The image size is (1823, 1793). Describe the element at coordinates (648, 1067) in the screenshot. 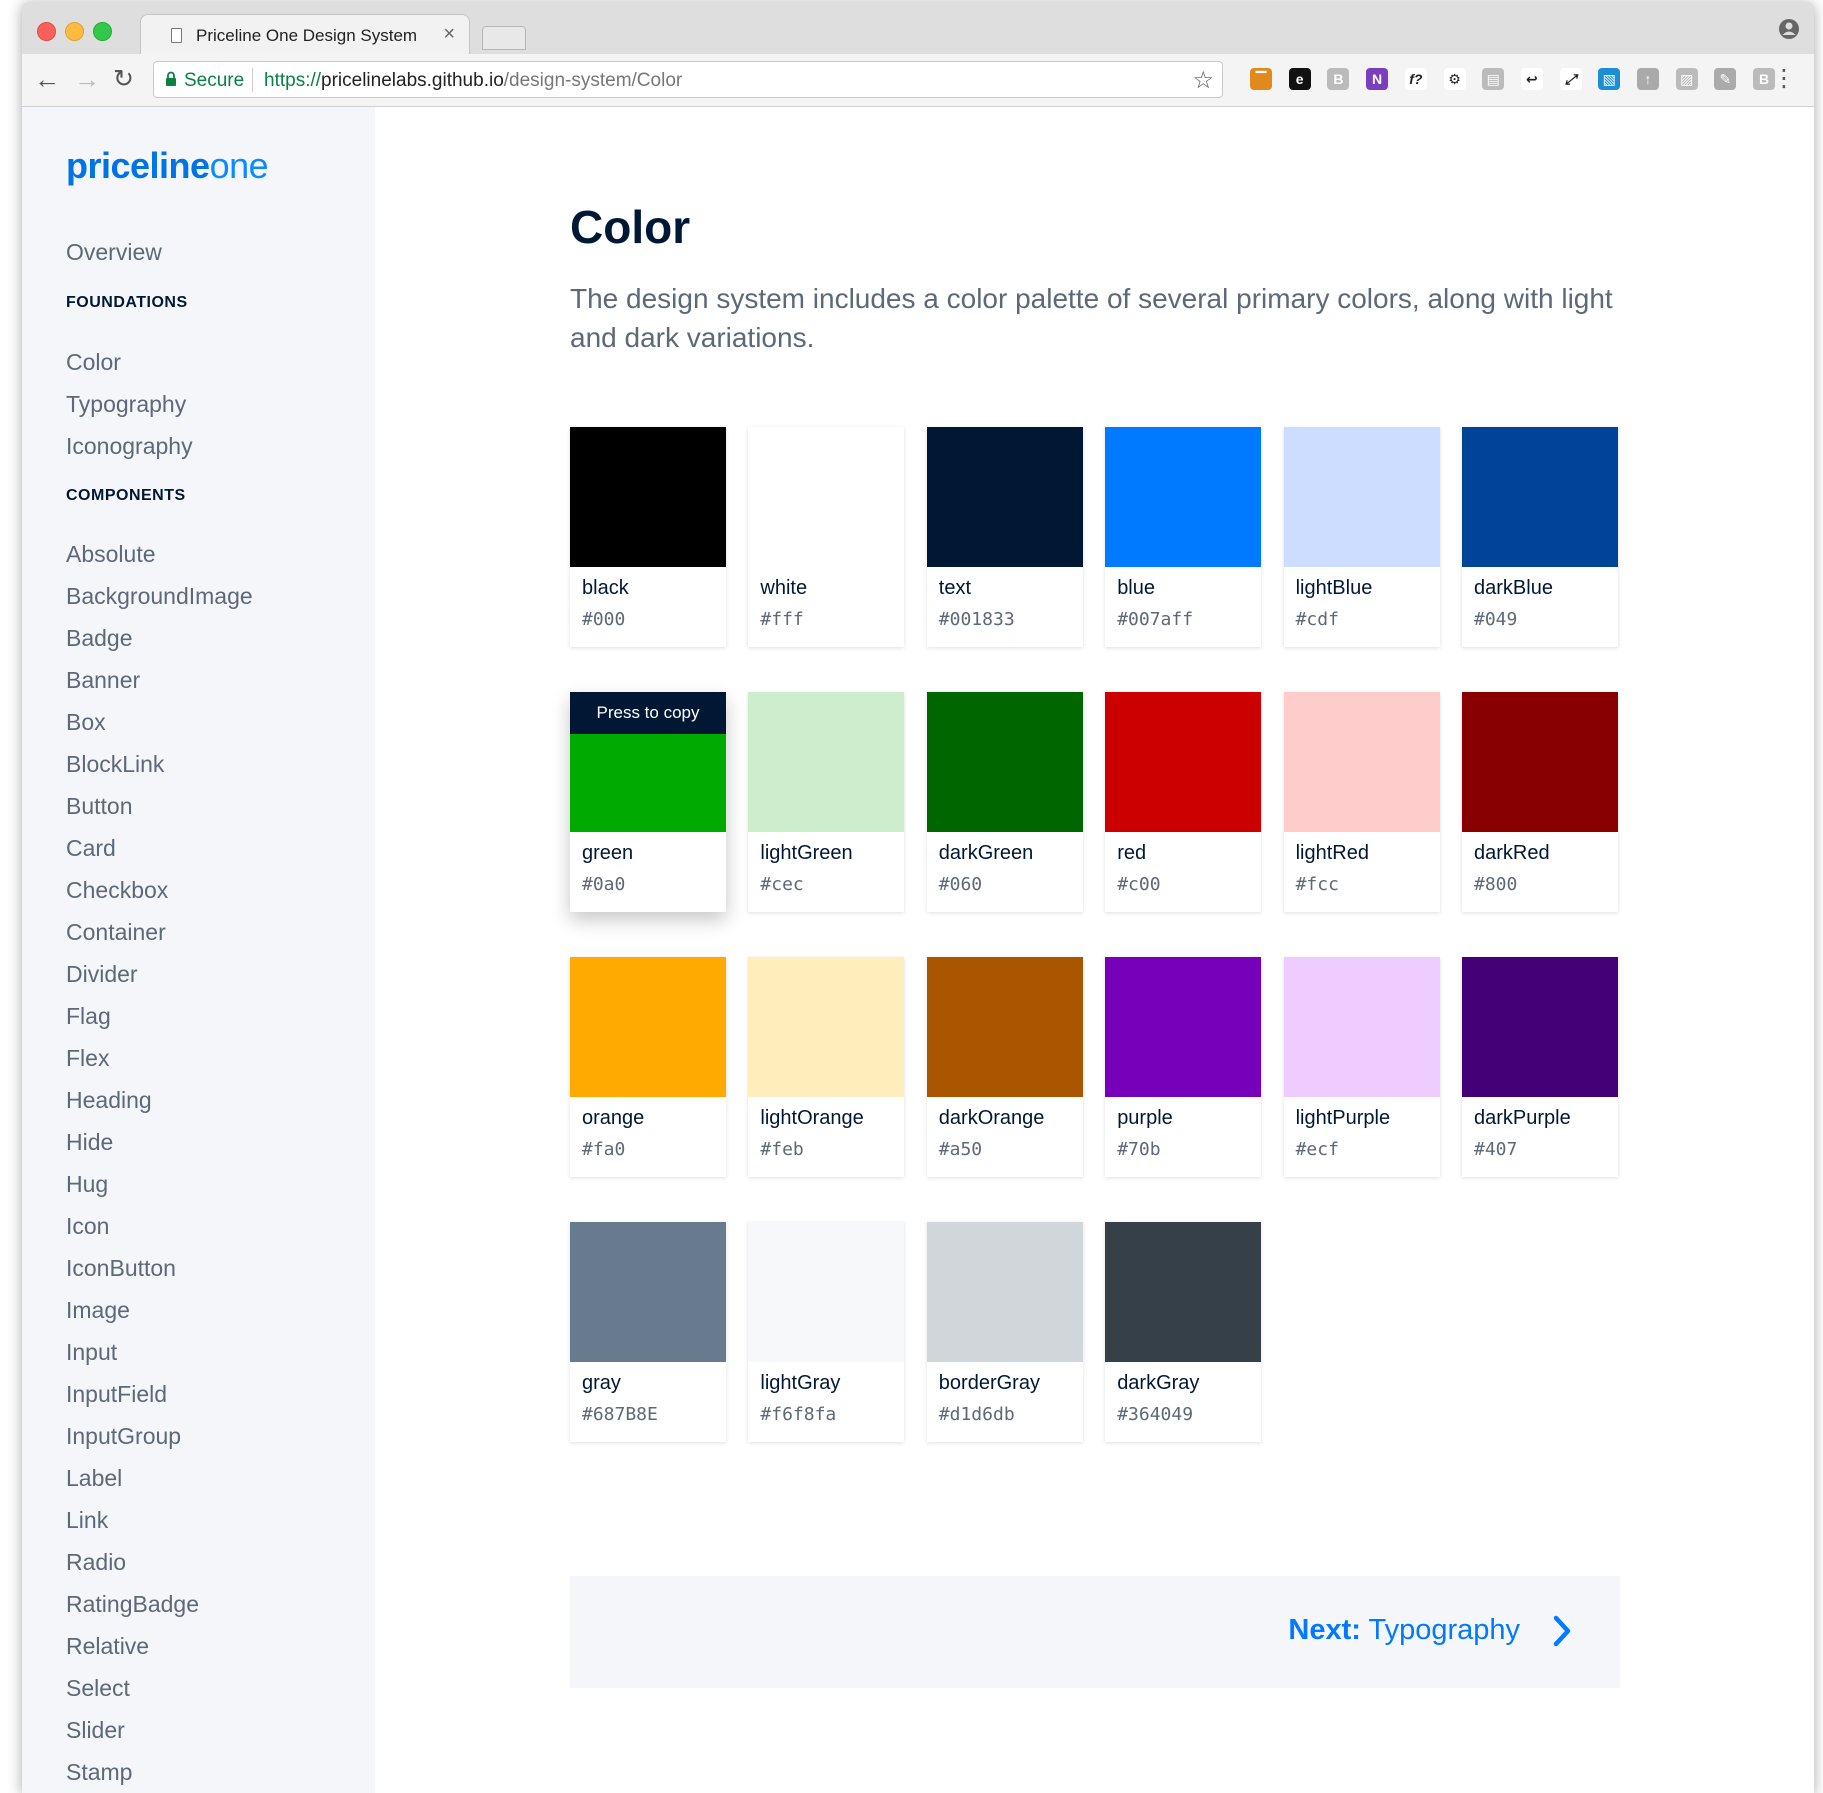

I see `color-swatch-orange: orange #fa0` at that location.